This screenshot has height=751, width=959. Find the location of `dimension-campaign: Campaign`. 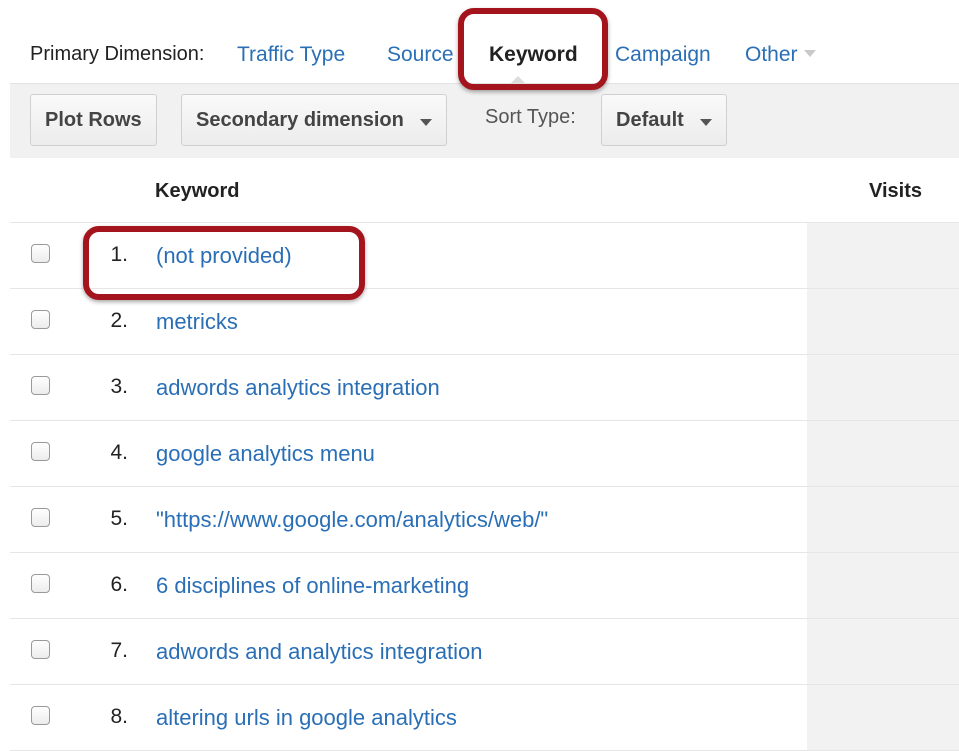

dimension-campaign: Campaign is located at coordinates (663, 55).